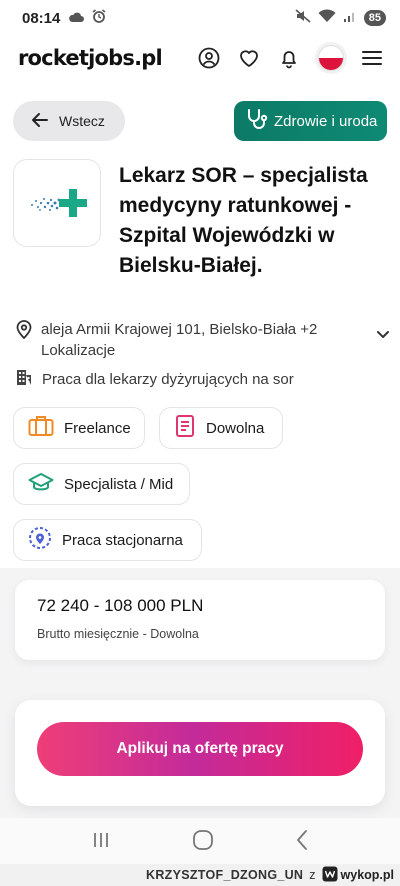 The height and width of the screenshot is (886, 400). Describe the element at coordinates (41, 18) in the screenshot. I see `status-time: 08:14` at that location.